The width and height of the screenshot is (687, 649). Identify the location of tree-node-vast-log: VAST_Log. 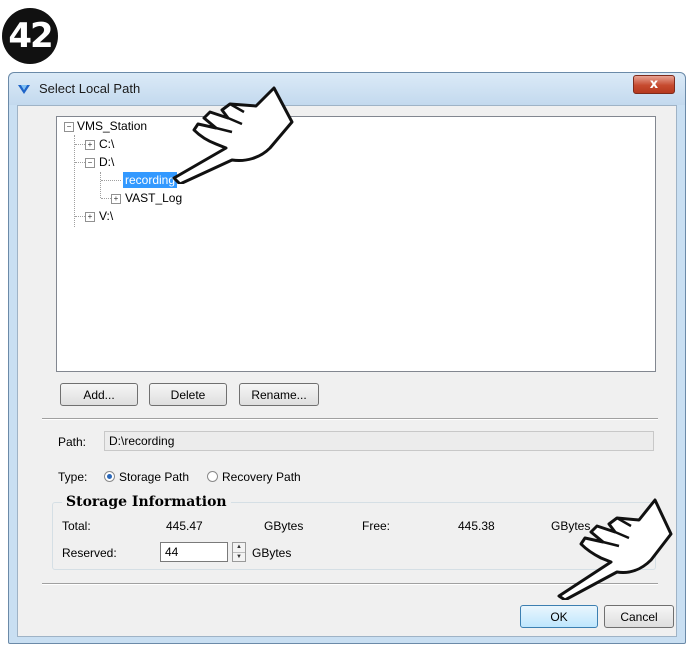
(153, 198).